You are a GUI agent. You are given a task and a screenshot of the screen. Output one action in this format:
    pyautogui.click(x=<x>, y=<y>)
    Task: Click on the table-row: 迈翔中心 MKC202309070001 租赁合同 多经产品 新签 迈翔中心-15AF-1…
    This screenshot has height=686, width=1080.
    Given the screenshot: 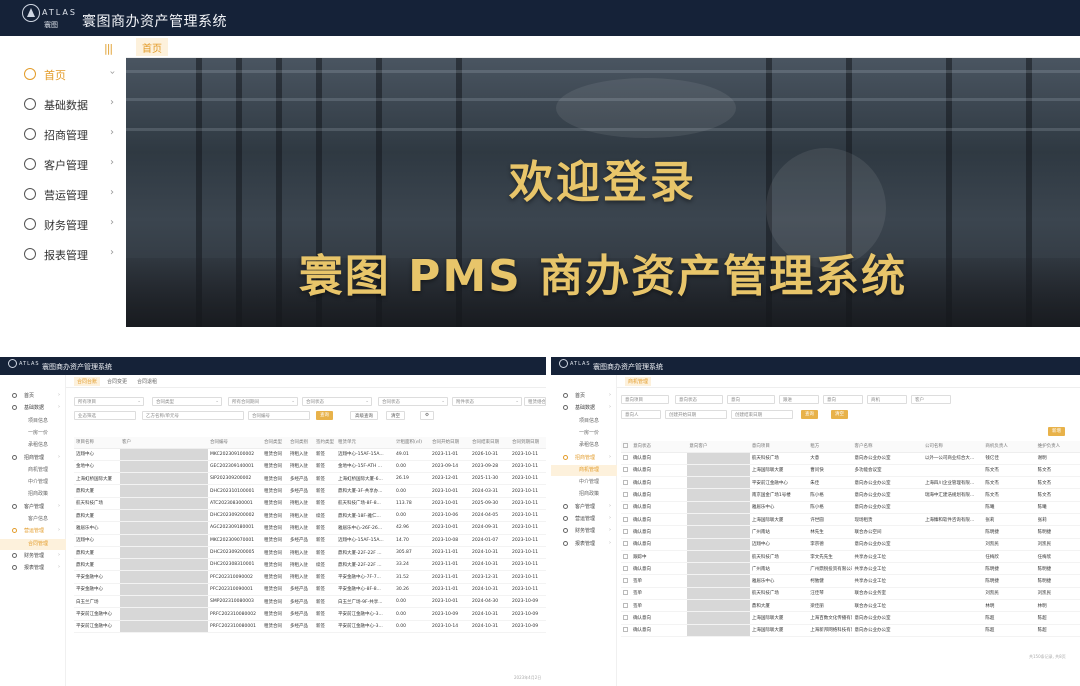 What is the action you would take?
    pyautogui.click(x=310, y=540)
    